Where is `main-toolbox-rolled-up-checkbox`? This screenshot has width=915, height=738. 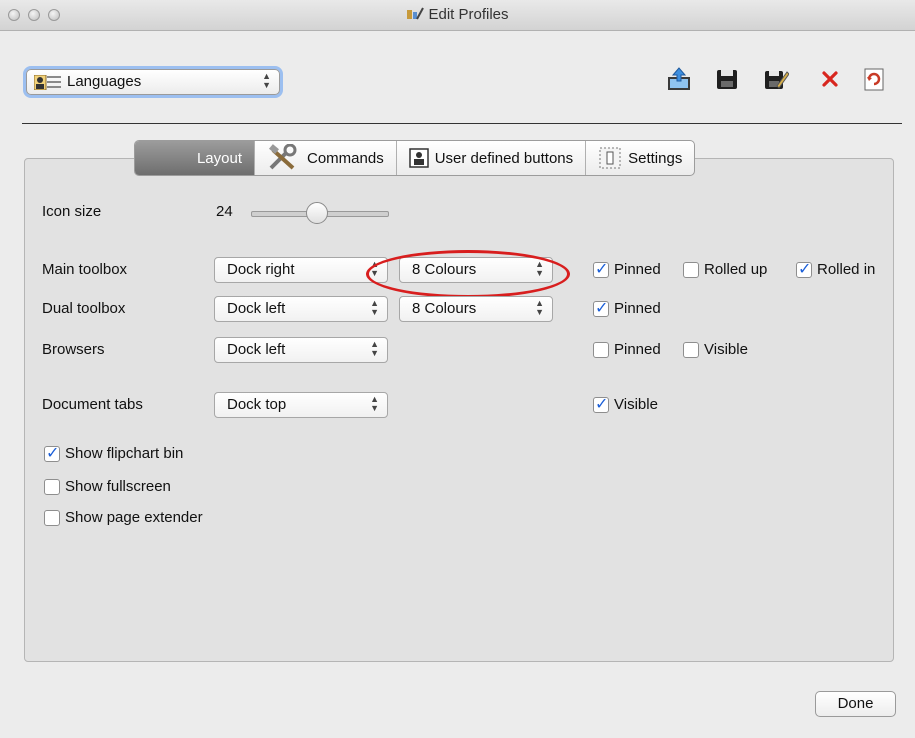 main-toolbox-rolled-up-checkbox is located at coordinates (691, 270).